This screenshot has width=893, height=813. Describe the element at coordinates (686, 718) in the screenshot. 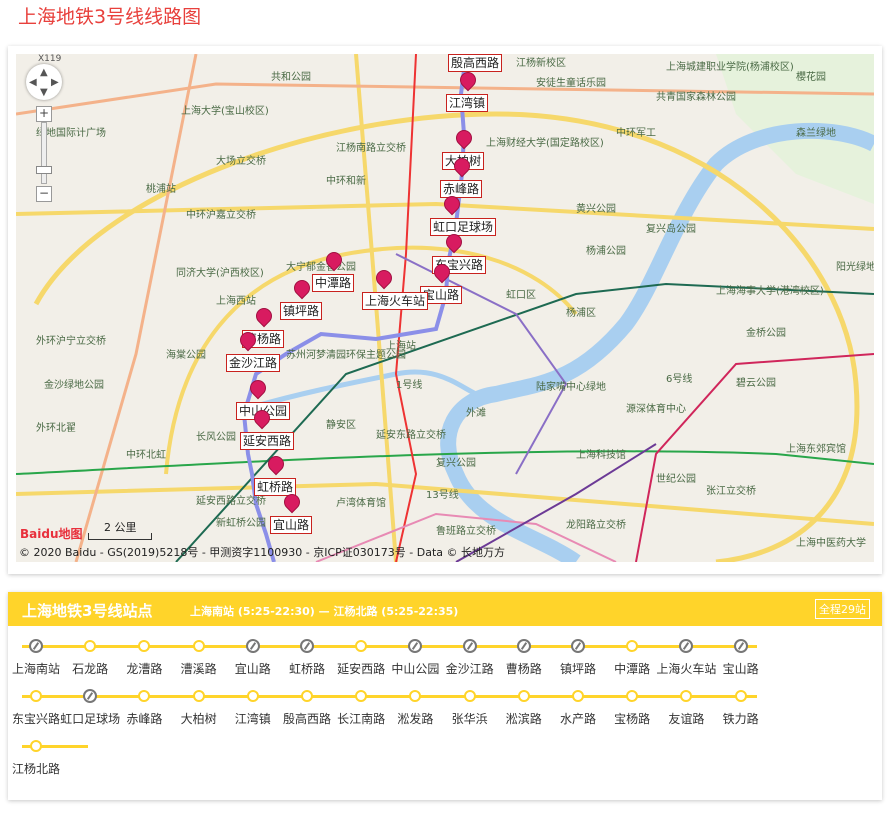

I see `station-name: 友谊路` at that location.